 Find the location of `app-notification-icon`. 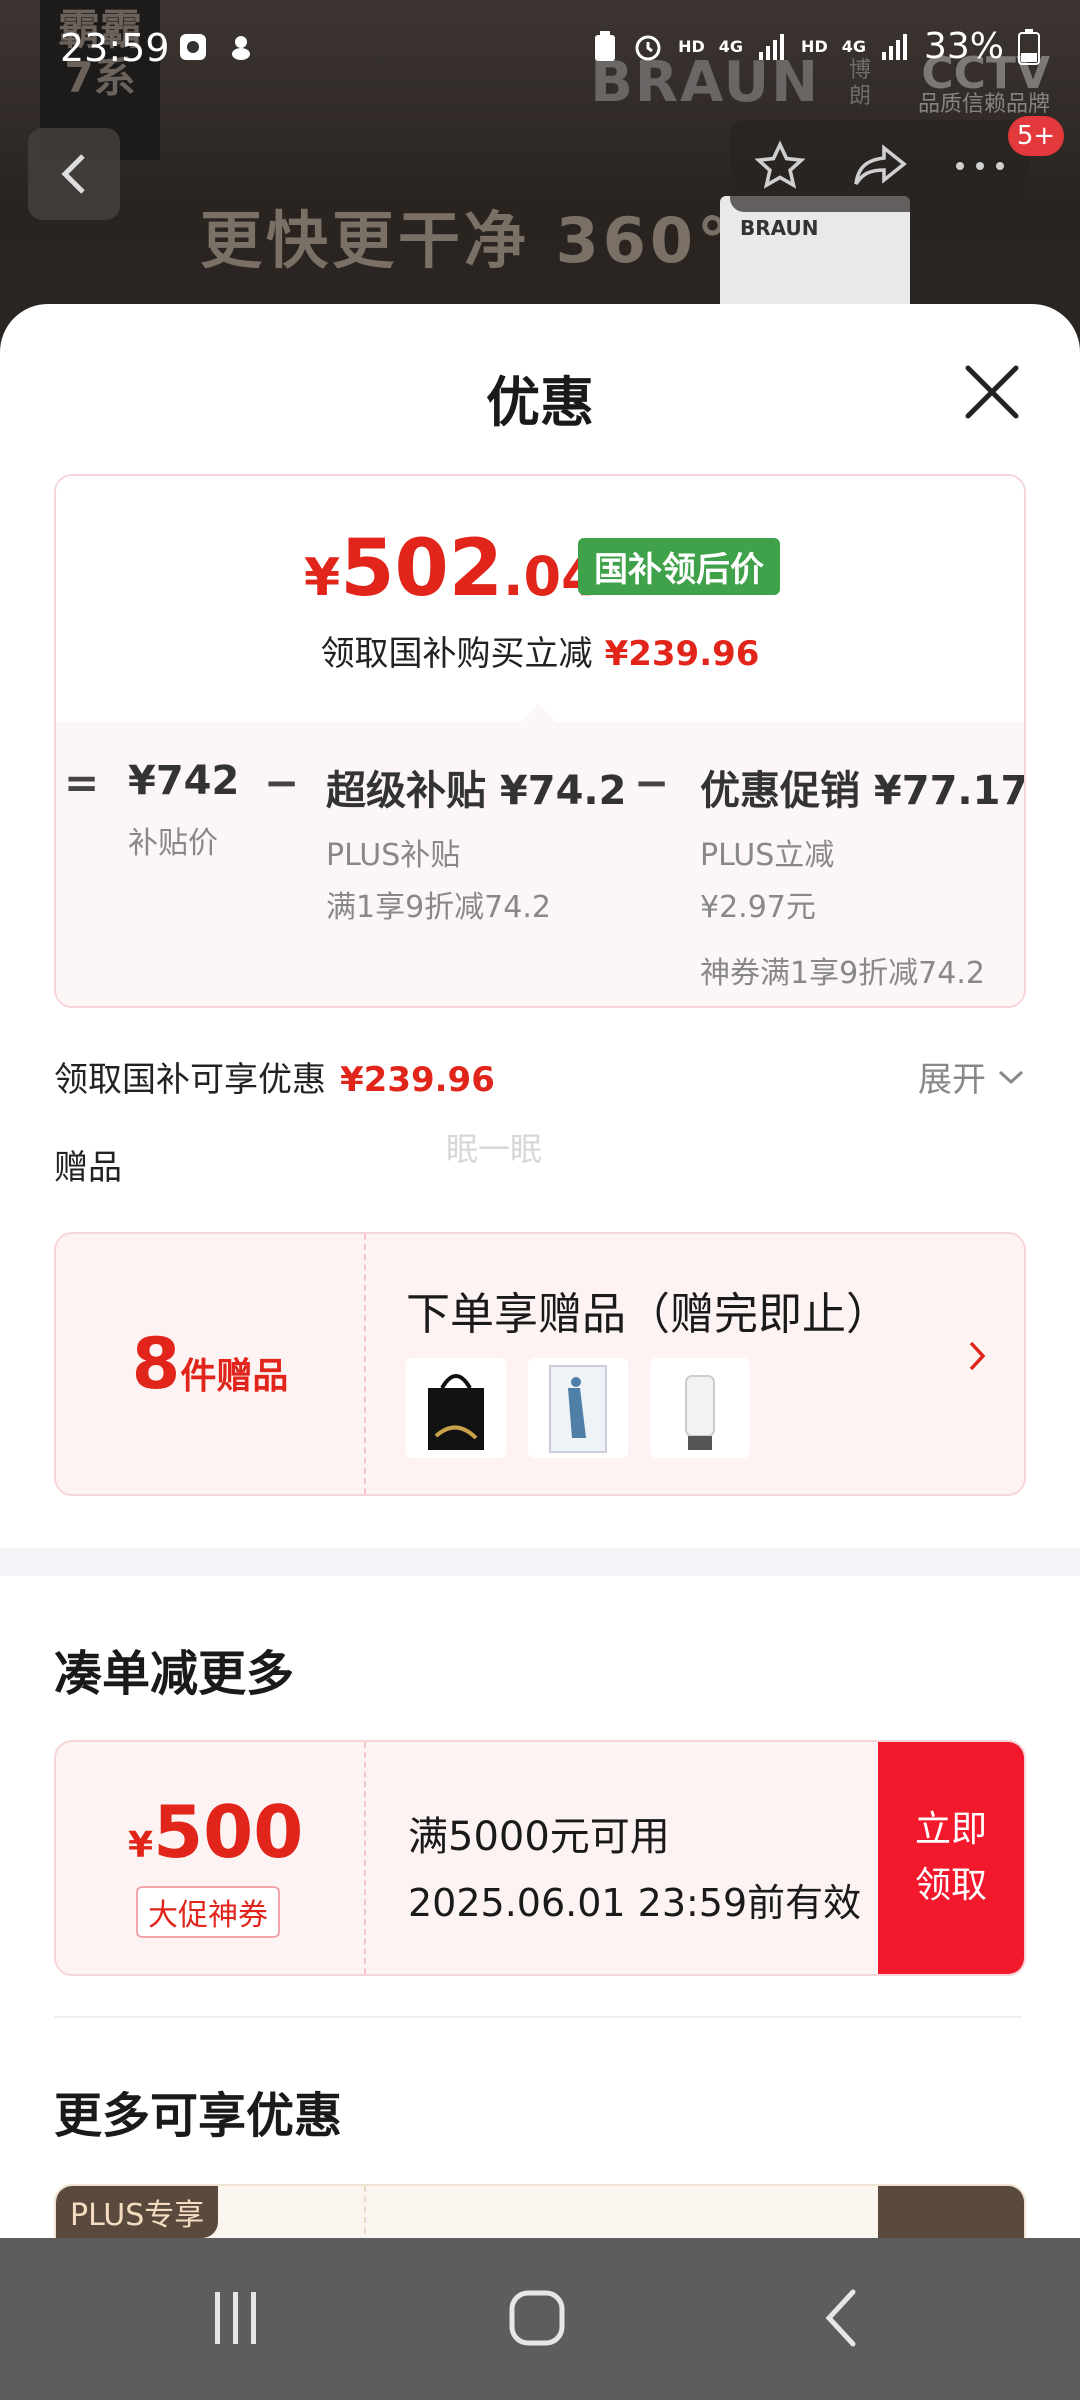

app-notification-icon is located at coordinates (193, 47).